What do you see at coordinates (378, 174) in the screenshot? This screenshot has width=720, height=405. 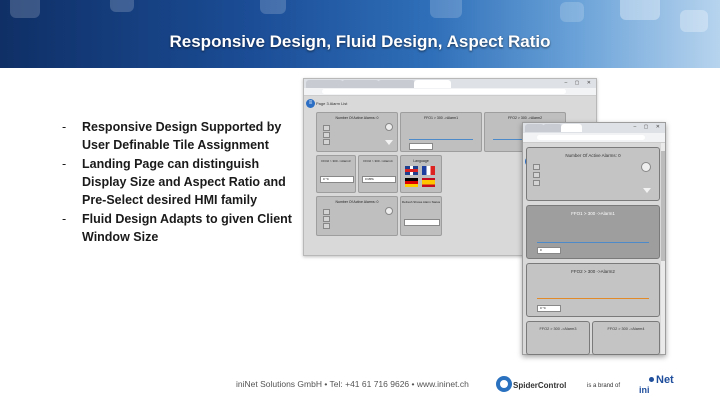 I see `alarm4-tile: FFO2 > 300 ->Alarm4 0 MPA` at bounding box center [378, 174].